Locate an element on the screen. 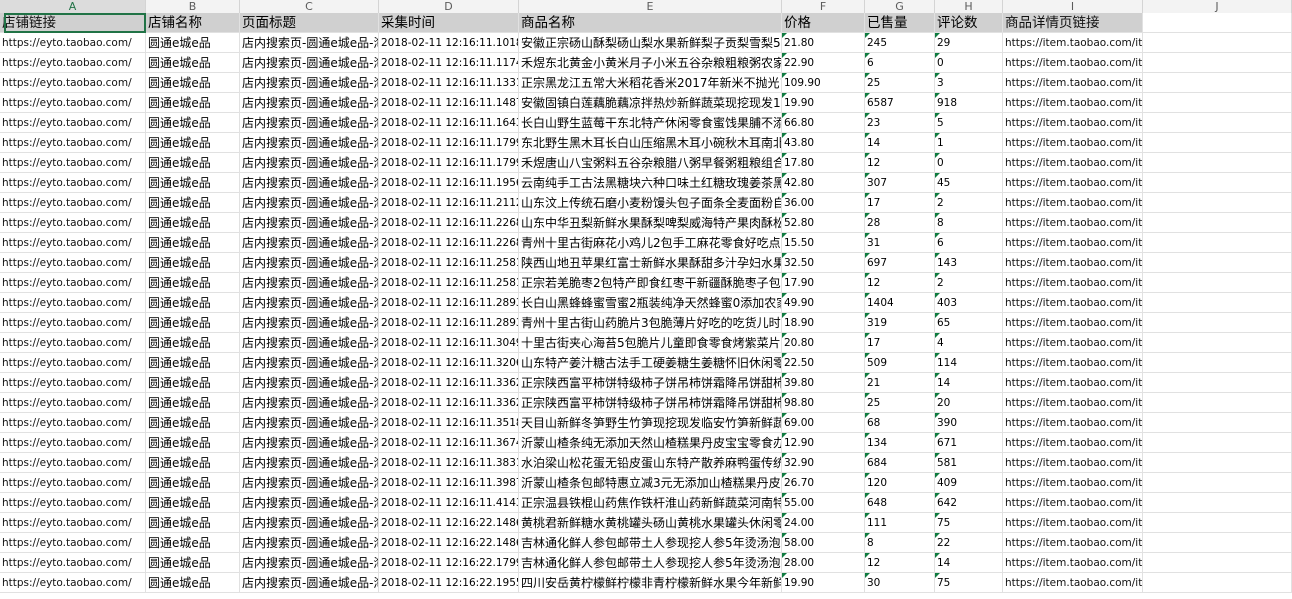 This screenshot has width=1292, height=599. cell-price: 21.80 is located at coordinates (823, 43).